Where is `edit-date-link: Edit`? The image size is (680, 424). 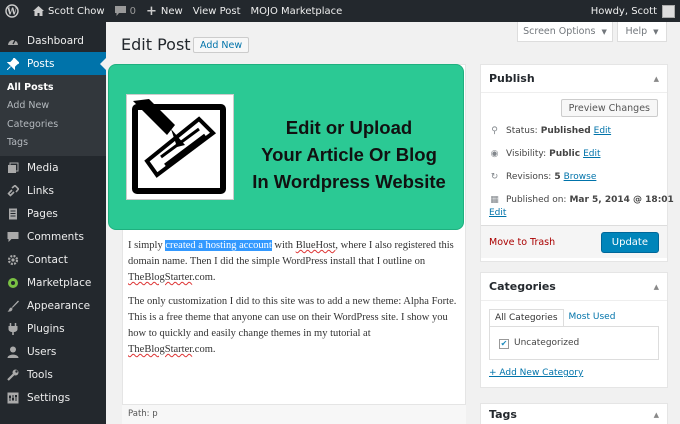
edit-date-link: Edit is located at coordinates (497, 213).